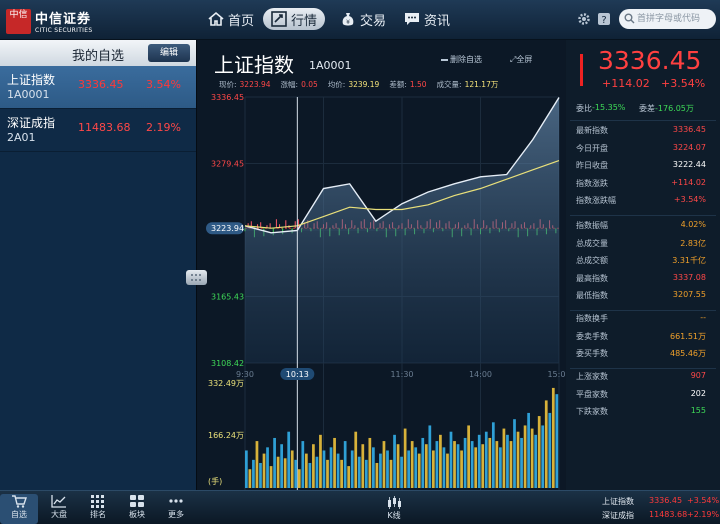 Image resolution: width=720 pixels, height=524 pixels. Describe the element at coordinates (521, 59) in the screenshot. I see `fullscreen-button: ⤢全屏` at that location.